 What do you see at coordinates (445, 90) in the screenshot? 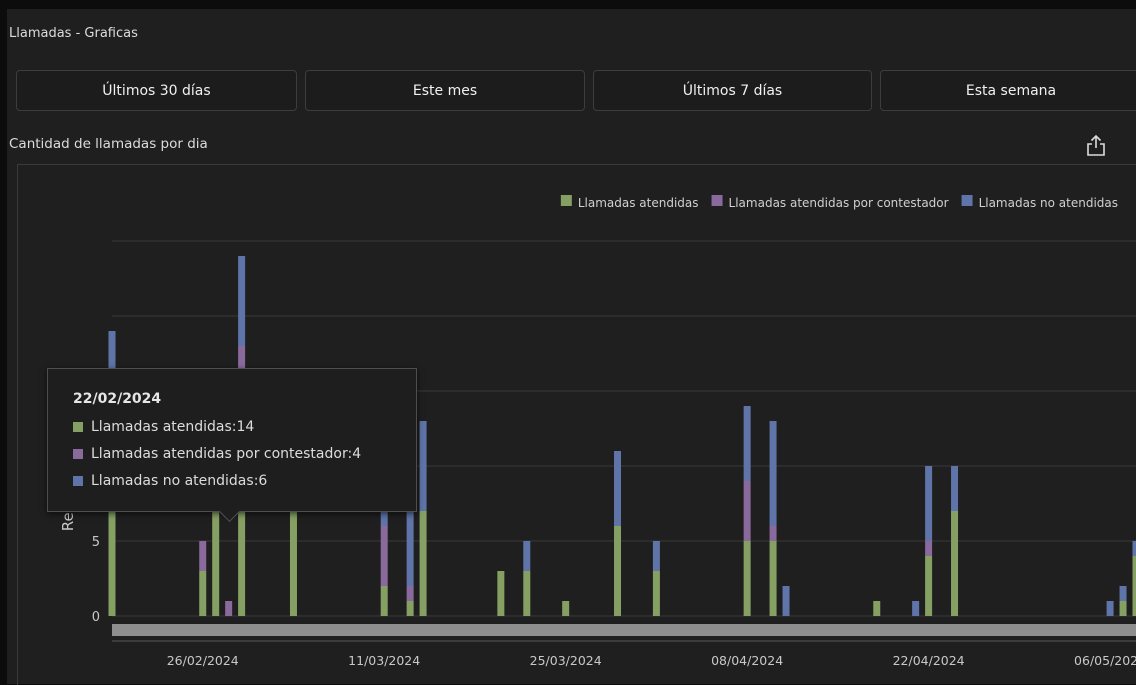
I see `this-month-button: Este mes` at bounding box center [445, 90].